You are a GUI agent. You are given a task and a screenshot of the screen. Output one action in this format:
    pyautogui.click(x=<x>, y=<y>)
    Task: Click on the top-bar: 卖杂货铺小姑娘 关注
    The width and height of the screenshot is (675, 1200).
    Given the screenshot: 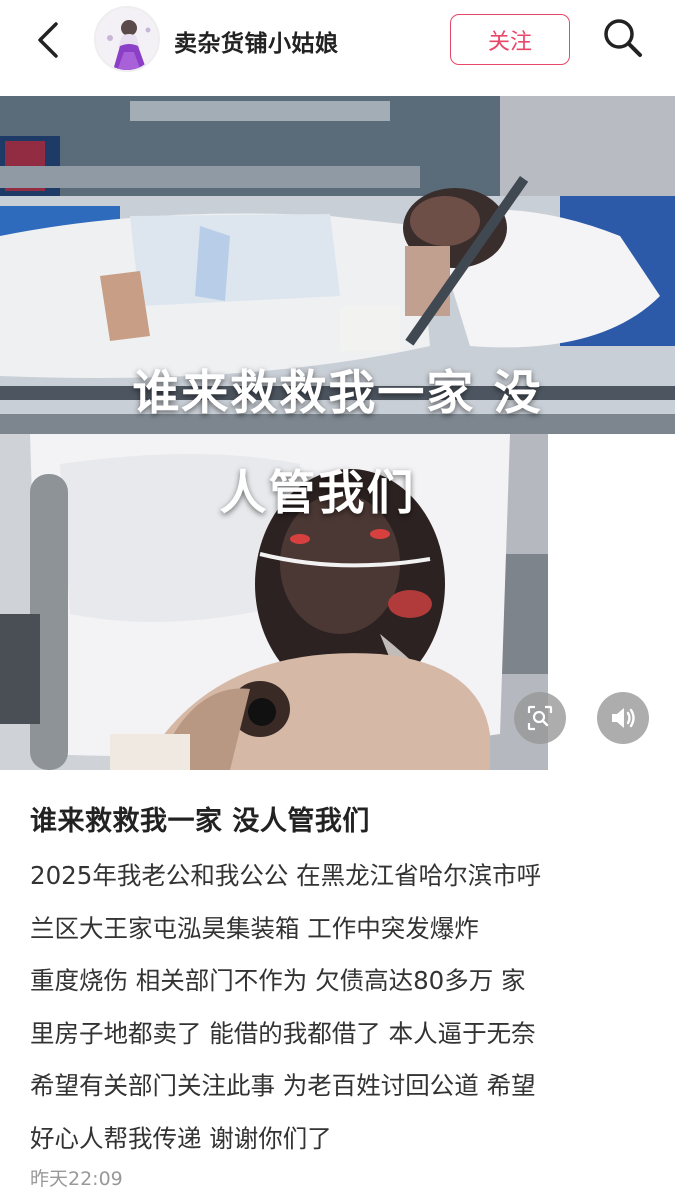 What is the action you would take?
    pyautogui.click(x=337, y=46)
    